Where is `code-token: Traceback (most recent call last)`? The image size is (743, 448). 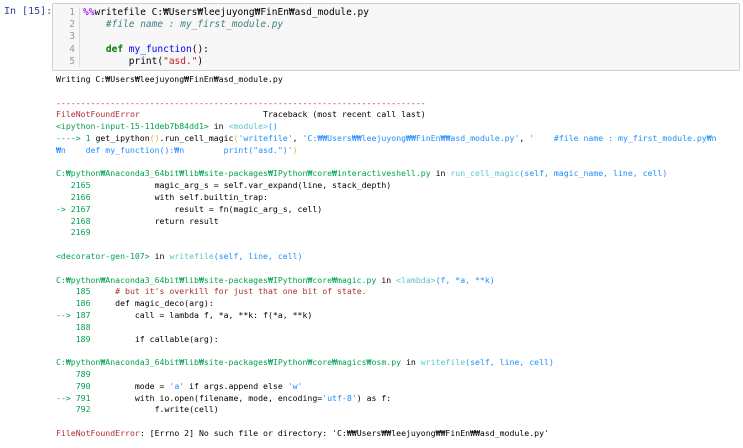 code-token: Traceback (most recent call last) is located at coordinates (282, 114).